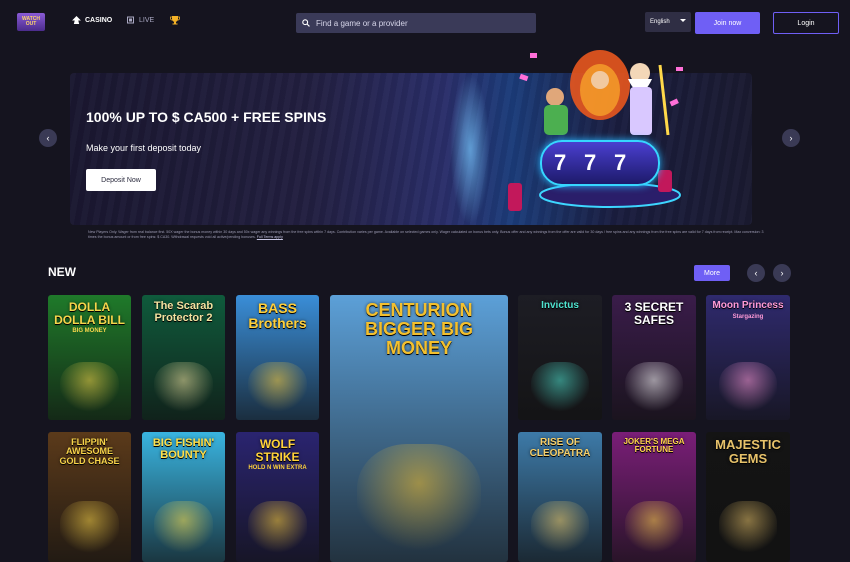 Image resolution: width=850 pixels, height=562 pixels. I want to click on game-title: DOLLA DOLLA BILL, so click(89, 313).